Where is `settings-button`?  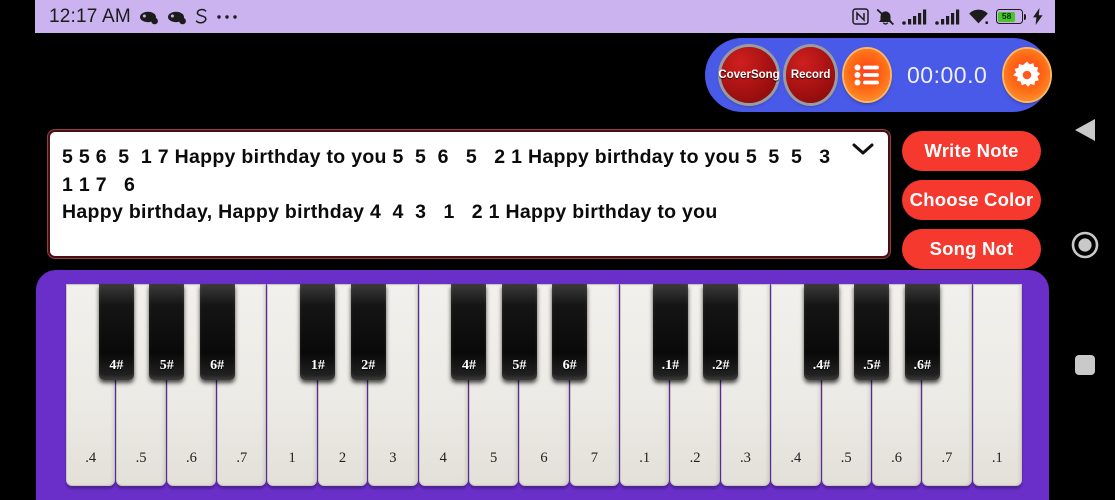
settings-button is located at coordinates (1027, 75).